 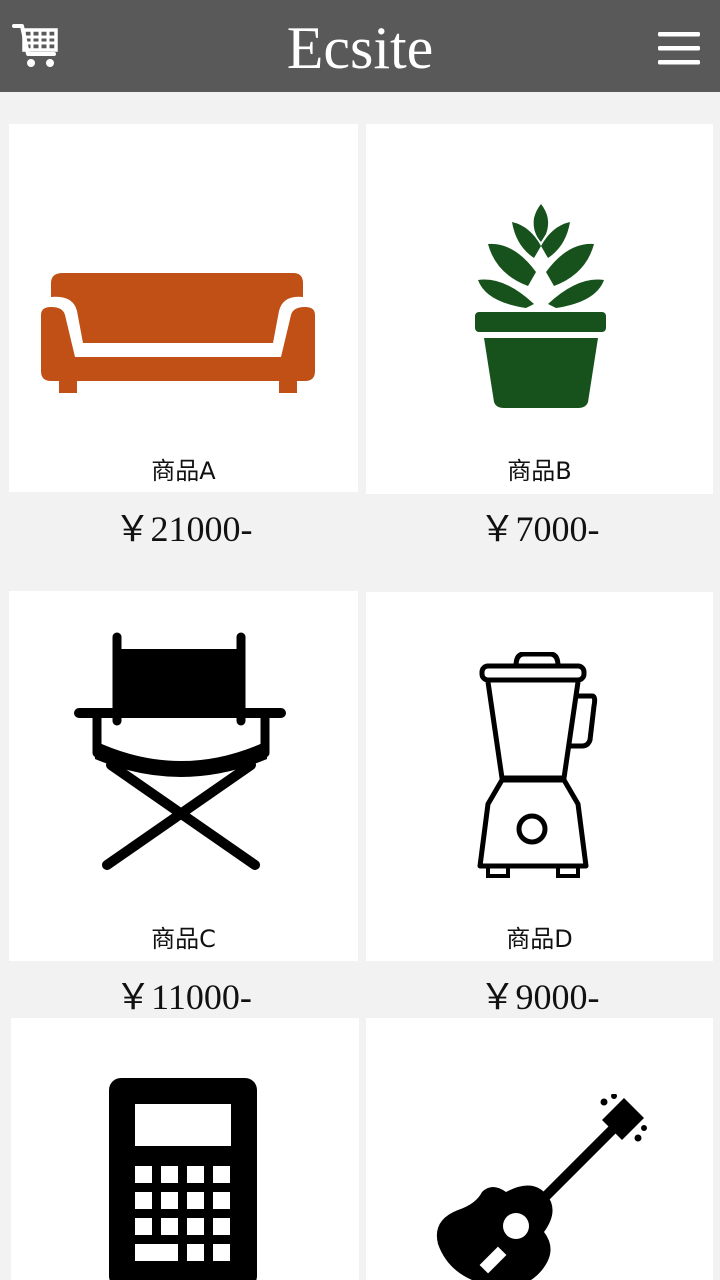 What do you see at coordinates (539, 997) in the screenshot?
I see `product-price: ￥9000-` at bounding box center [539, 997].